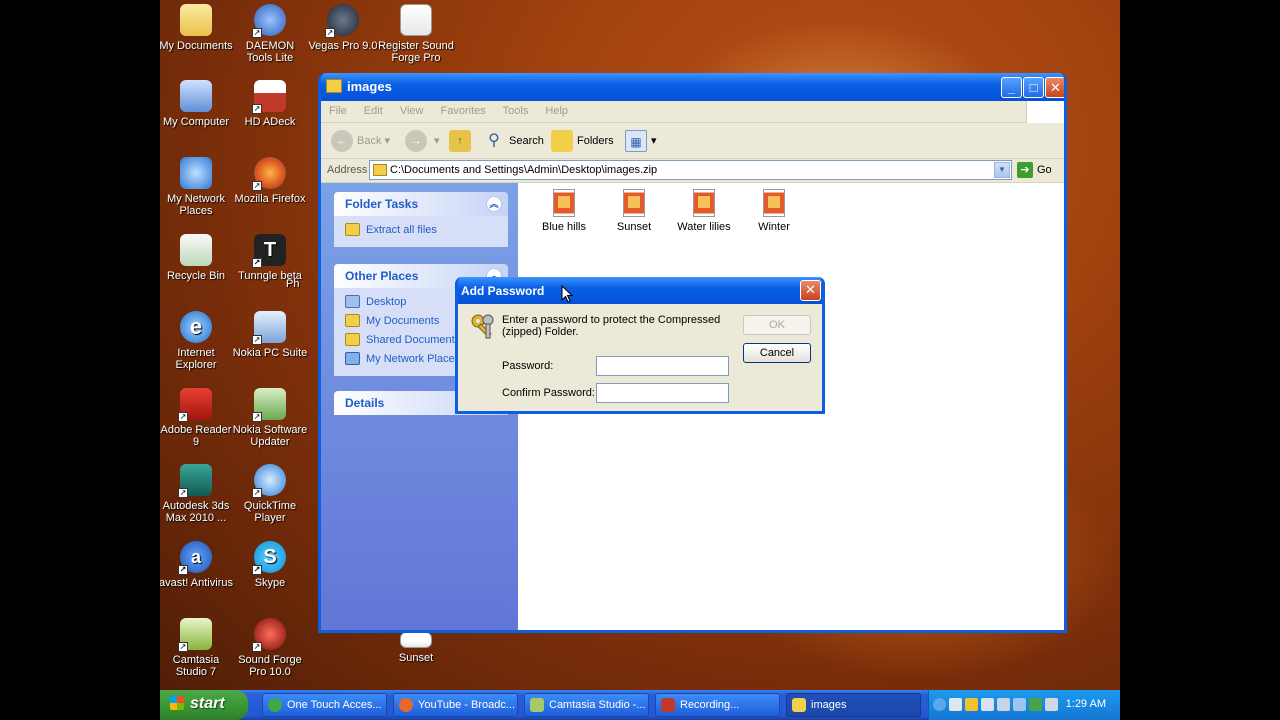 This screenshot has height=720, width=1280. I want to click on extract-all-files-link: Extract all files, so click(426, 231).